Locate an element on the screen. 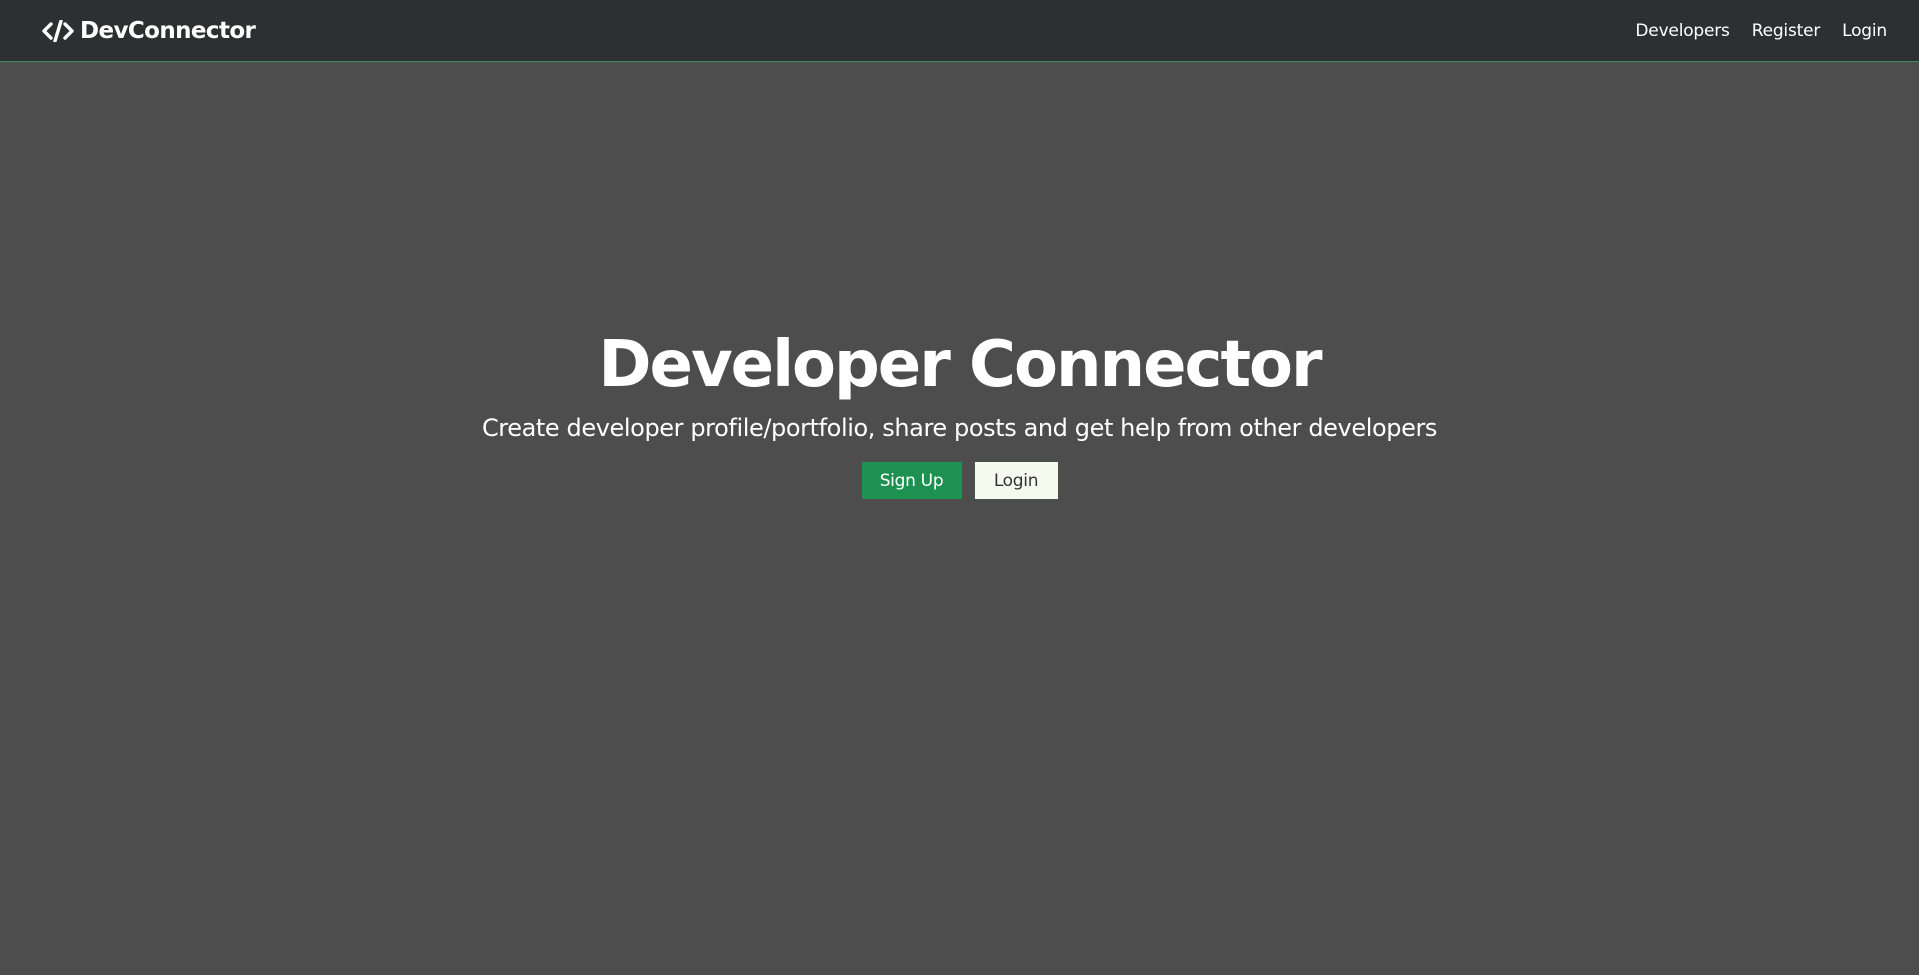  hero-buttons: Sign Up Login is located at coordinates (959, 481).